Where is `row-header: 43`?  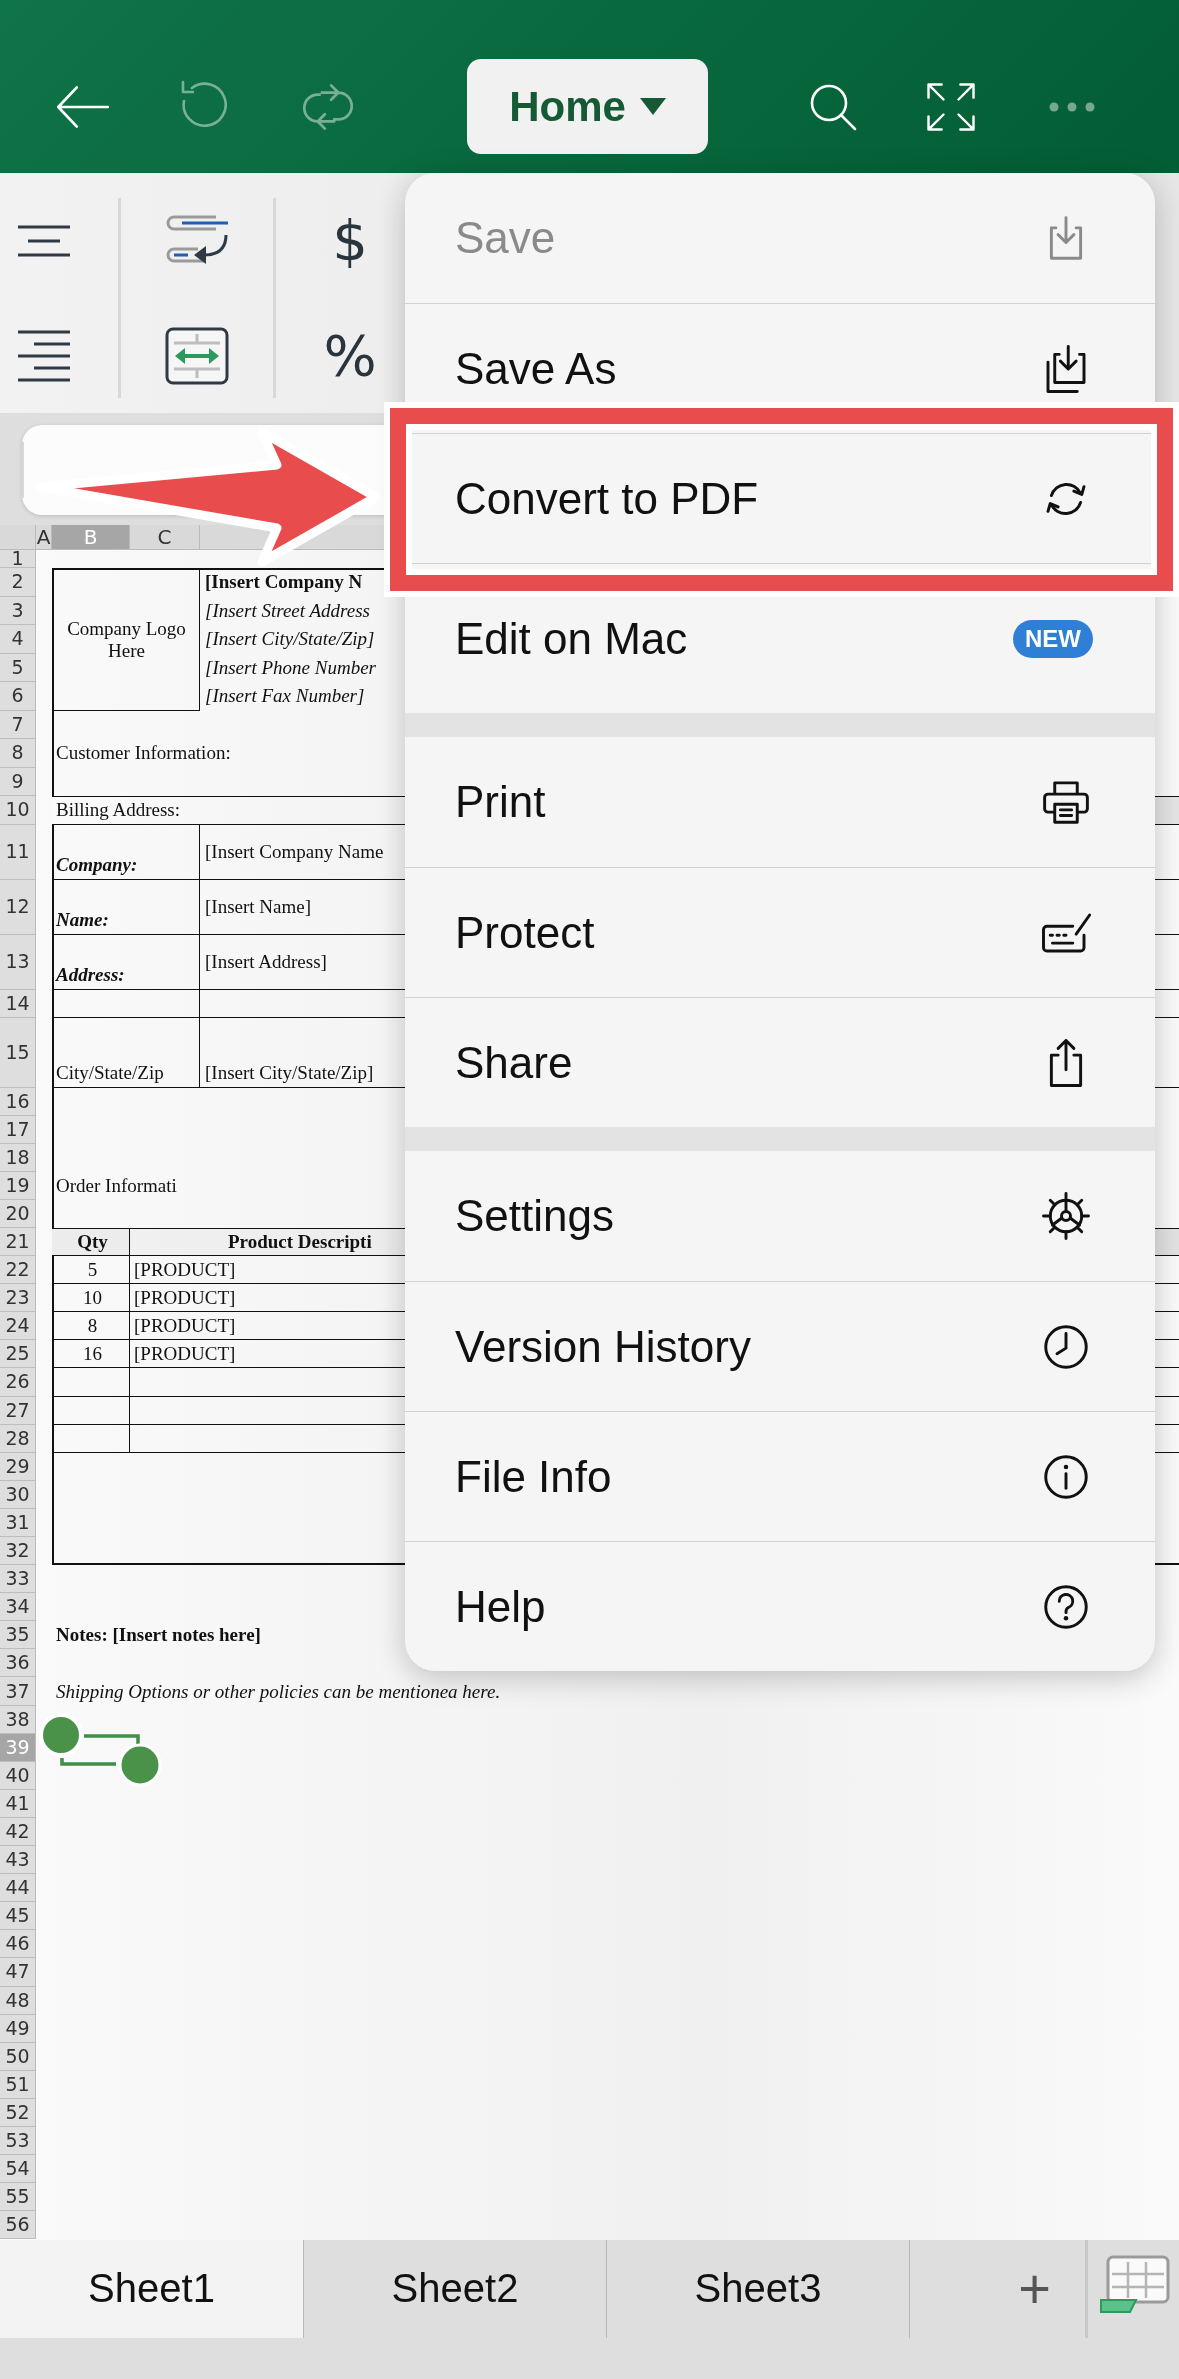
row-header: 43 is located at coordinates (18, 1860).